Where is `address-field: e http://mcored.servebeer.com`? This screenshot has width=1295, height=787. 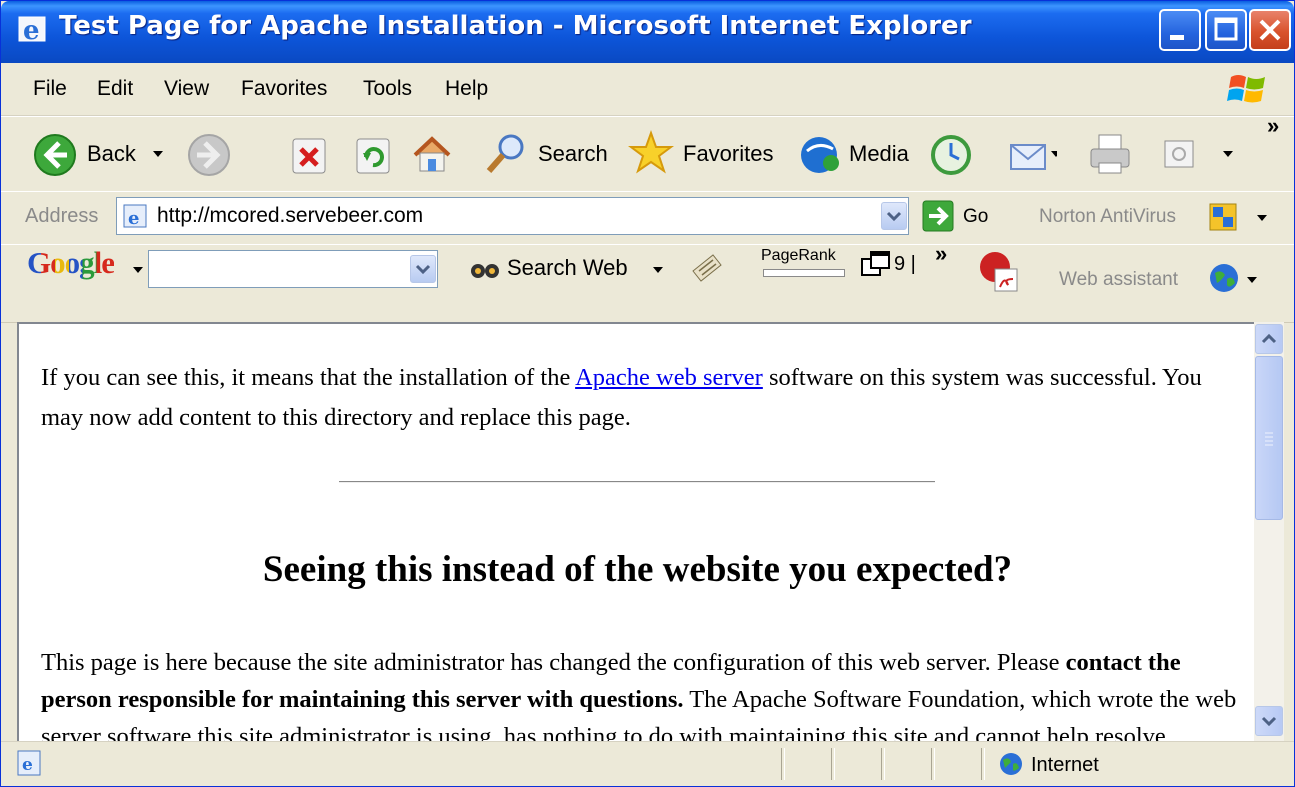
address-field: e http://mcored.servebeer.com is located at coordinates (512, 216).